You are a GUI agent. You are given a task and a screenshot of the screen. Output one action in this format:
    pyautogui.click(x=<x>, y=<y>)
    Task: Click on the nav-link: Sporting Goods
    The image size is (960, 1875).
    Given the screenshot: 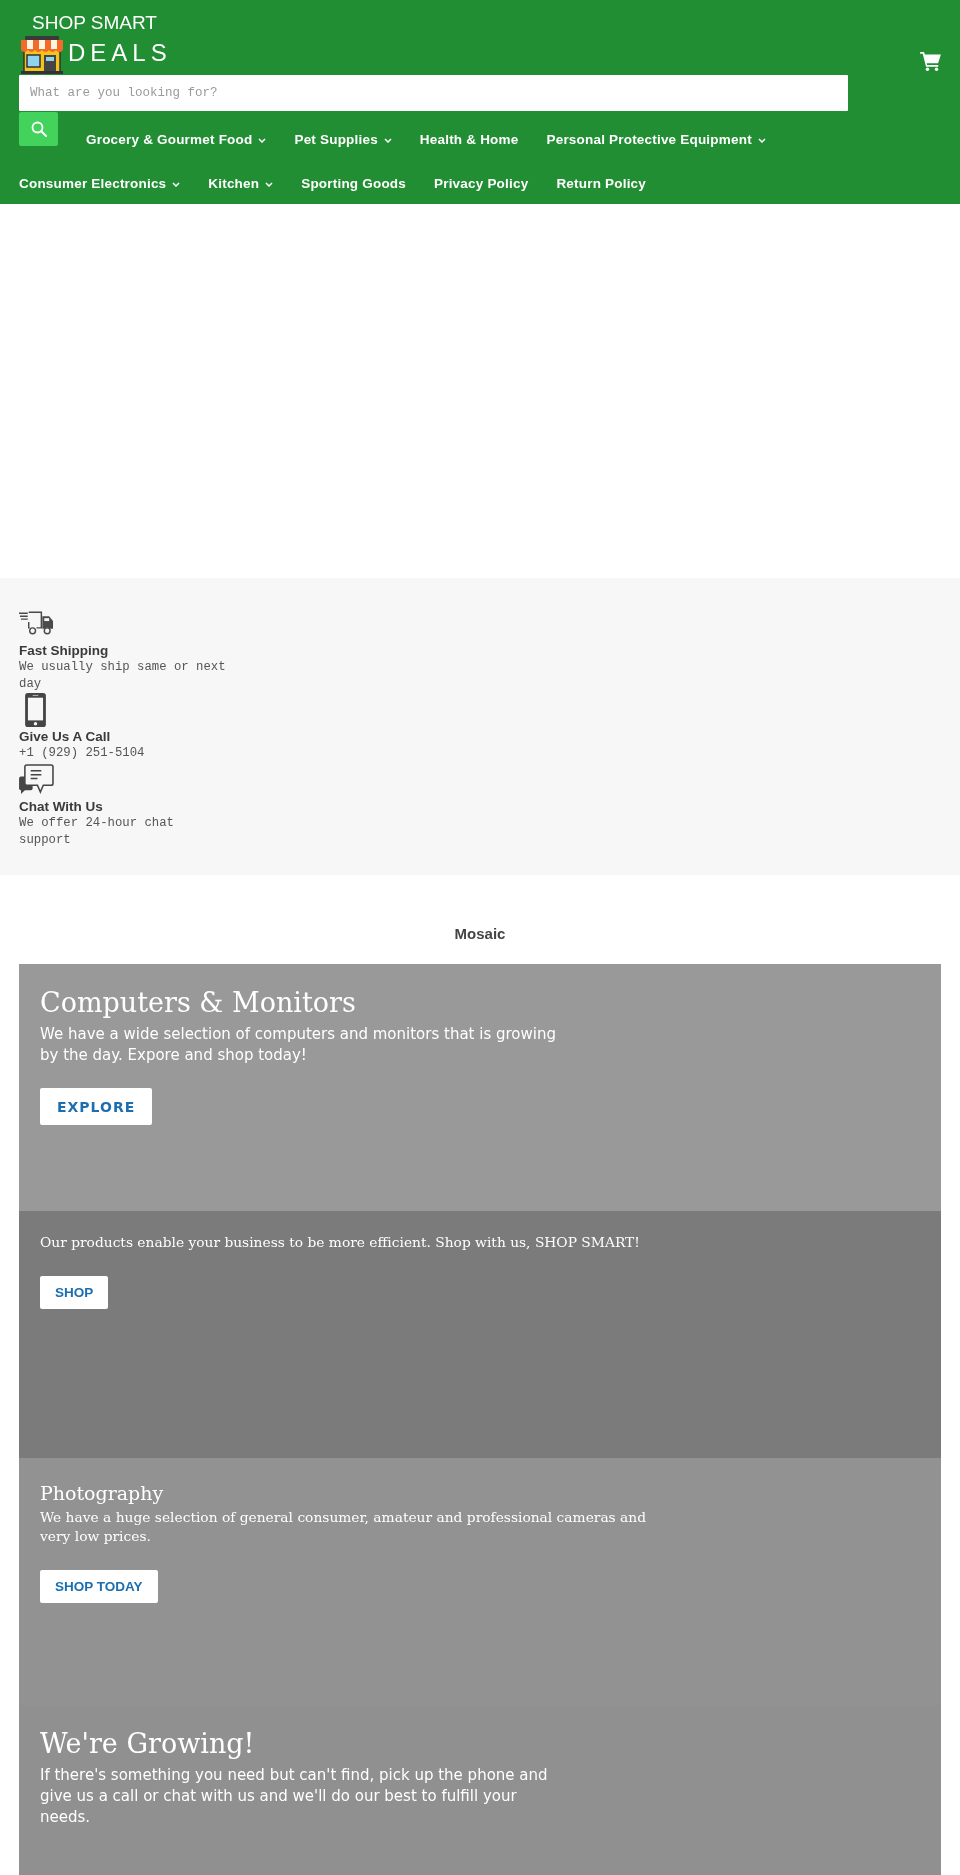 What is the action you would take?
    pyautogui.click(x=353, y=183)
    